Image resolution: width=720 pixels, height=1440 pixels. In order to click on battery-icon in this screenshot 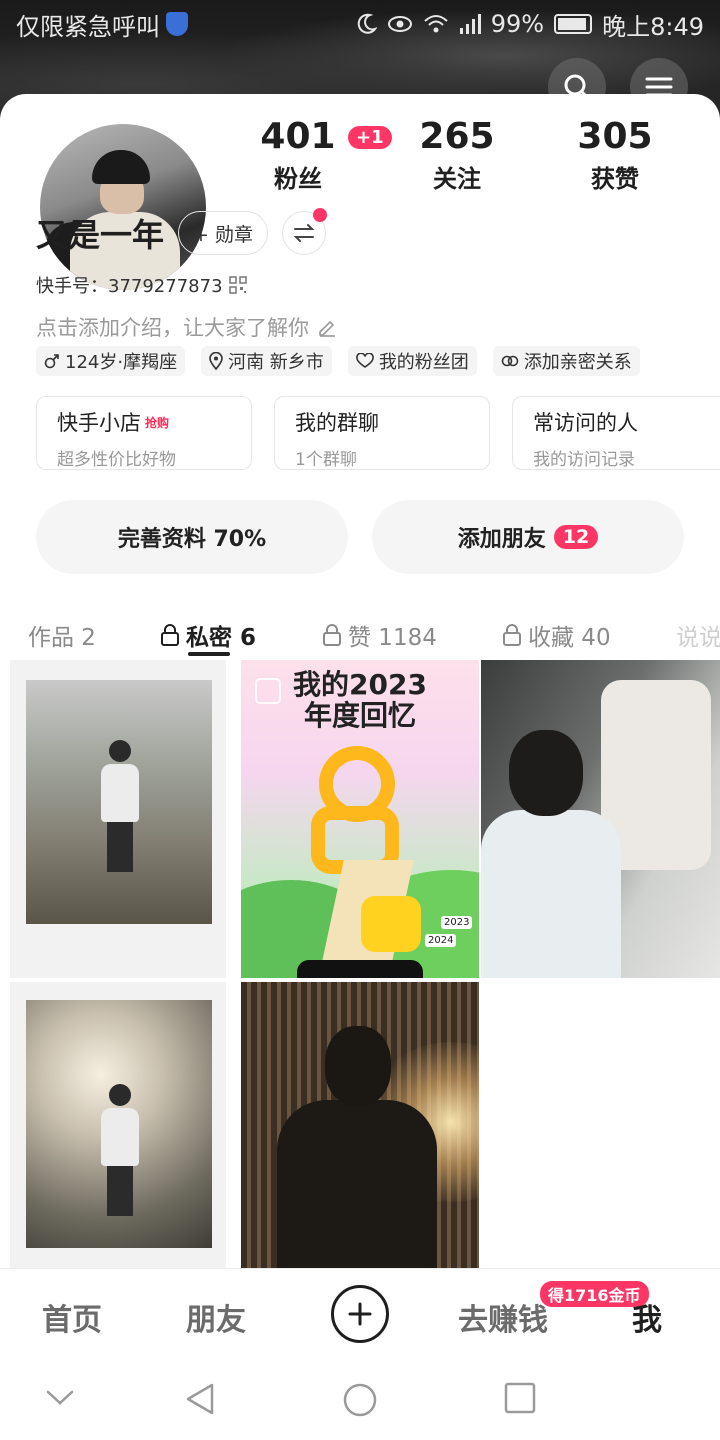, I will do `click(573, 24)`.